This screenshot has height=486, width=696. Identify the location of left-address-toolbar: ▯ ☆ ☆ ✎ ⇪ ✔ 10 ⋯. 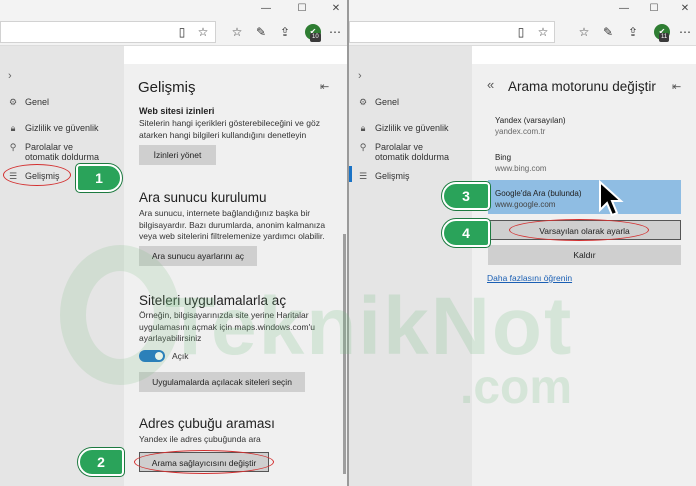
(173, 32).